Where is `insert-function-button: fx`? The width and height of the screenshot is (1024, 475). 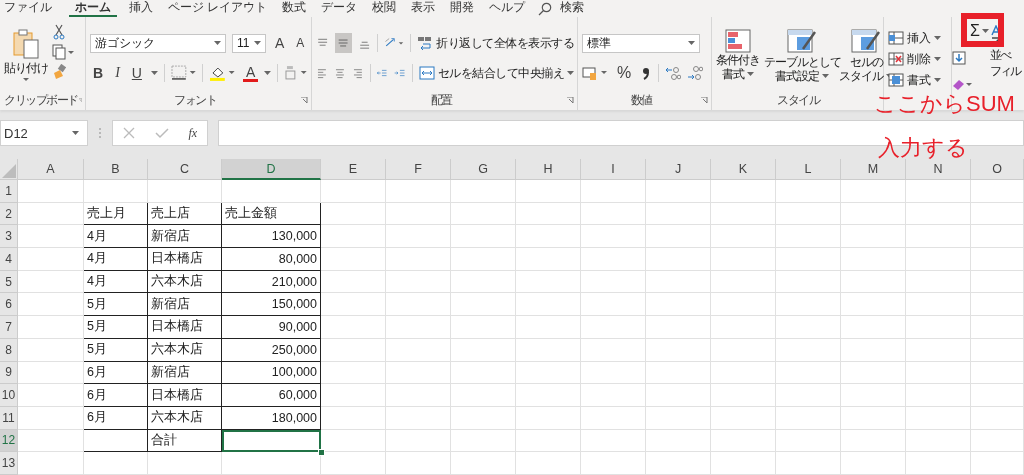
insert-function-button: fx is located at coordinates (193, 133).